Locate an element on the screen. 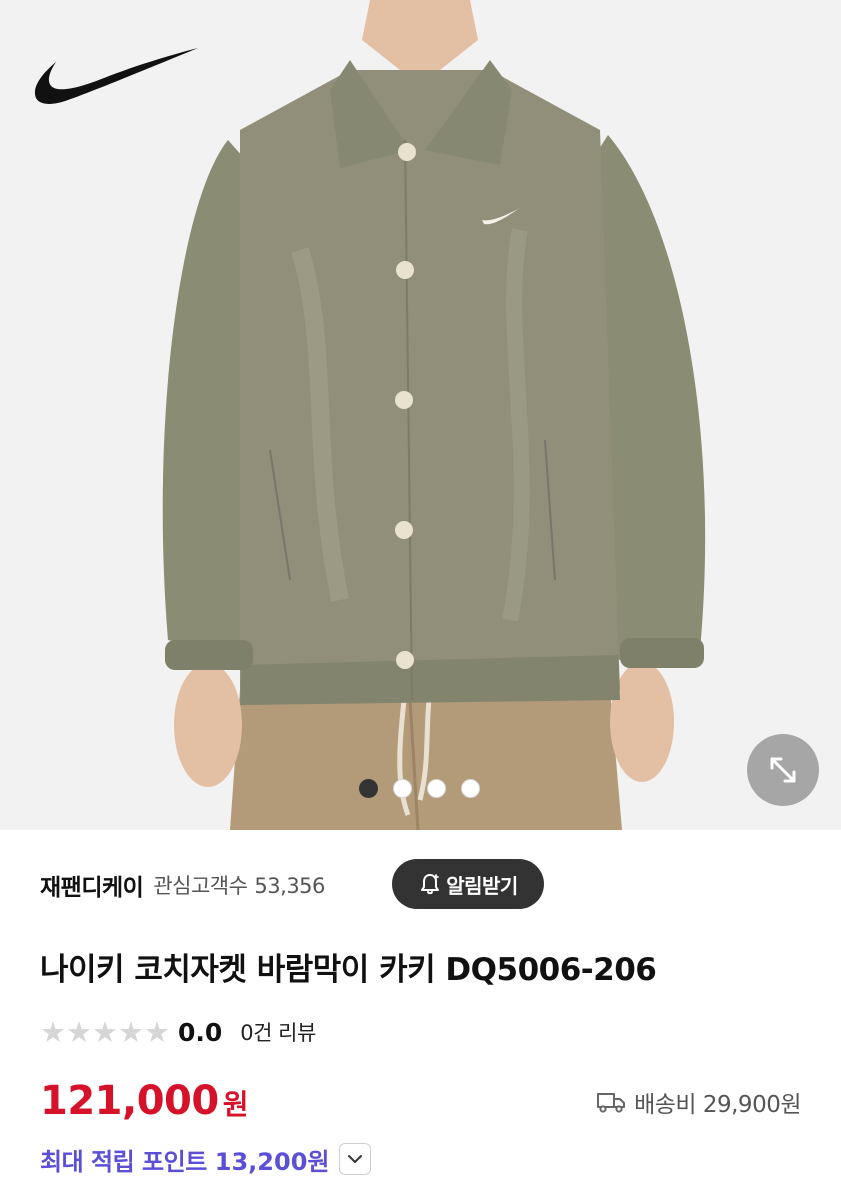  bell-plus-icon is located at coordinates (430, 884).